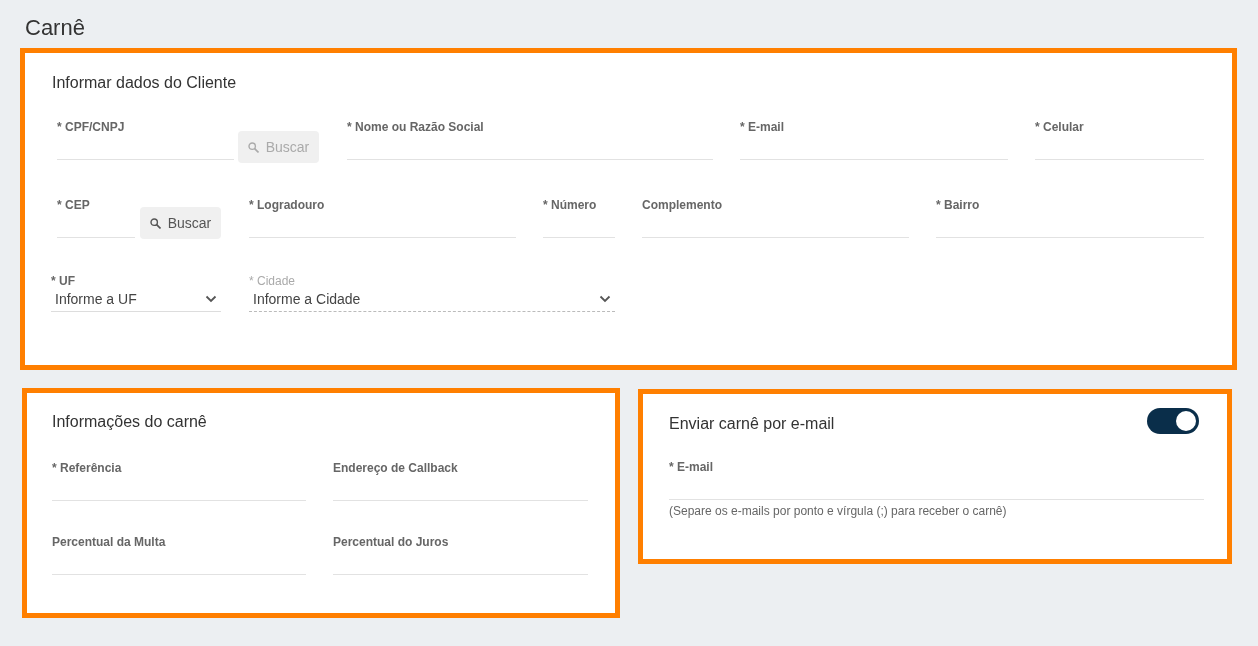 Image resolution: width=1258 pixels, height=646 pixels. I want to click on field-label: * Referência, so click(87, 468).